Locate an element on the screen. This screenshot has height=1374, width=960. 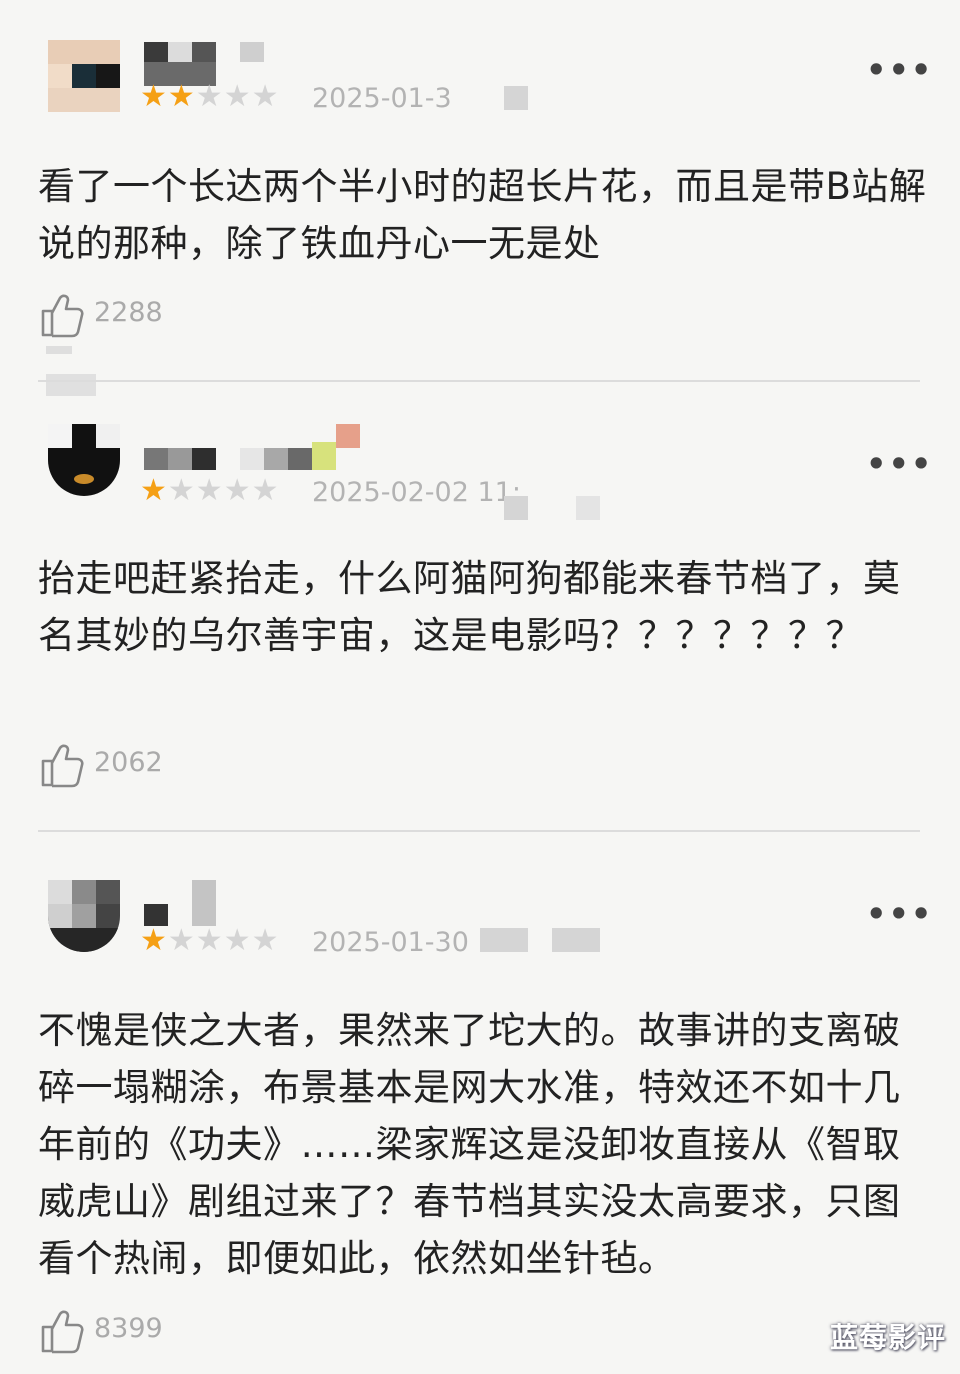
comment-date: 2025-01-3 is located at coordinates (382, 98).